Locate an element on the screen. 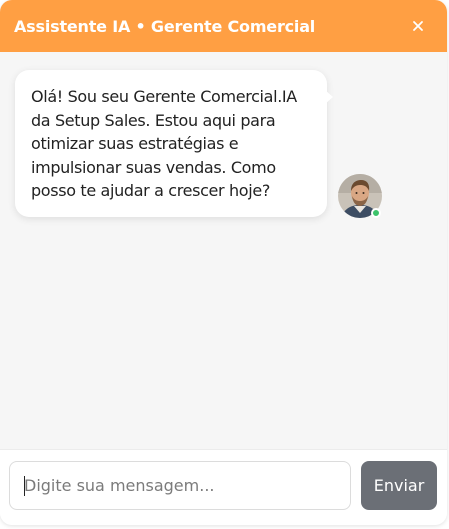 The image size is (449, 529). bubble-tail is located at coordinates (329, 97).